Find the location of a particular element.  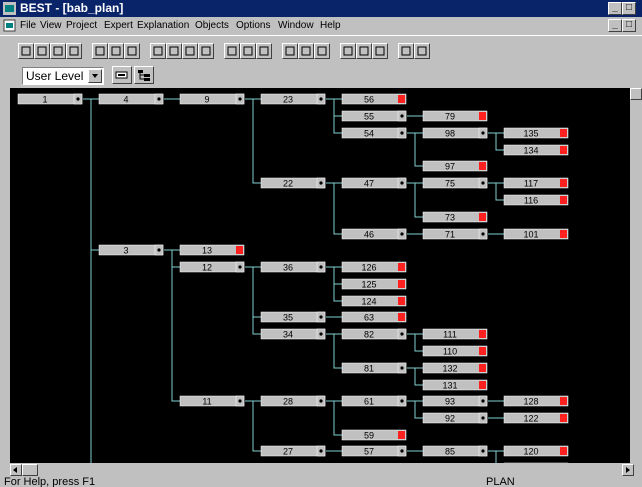

node-12: 12 is located at coordinates (212, 267).